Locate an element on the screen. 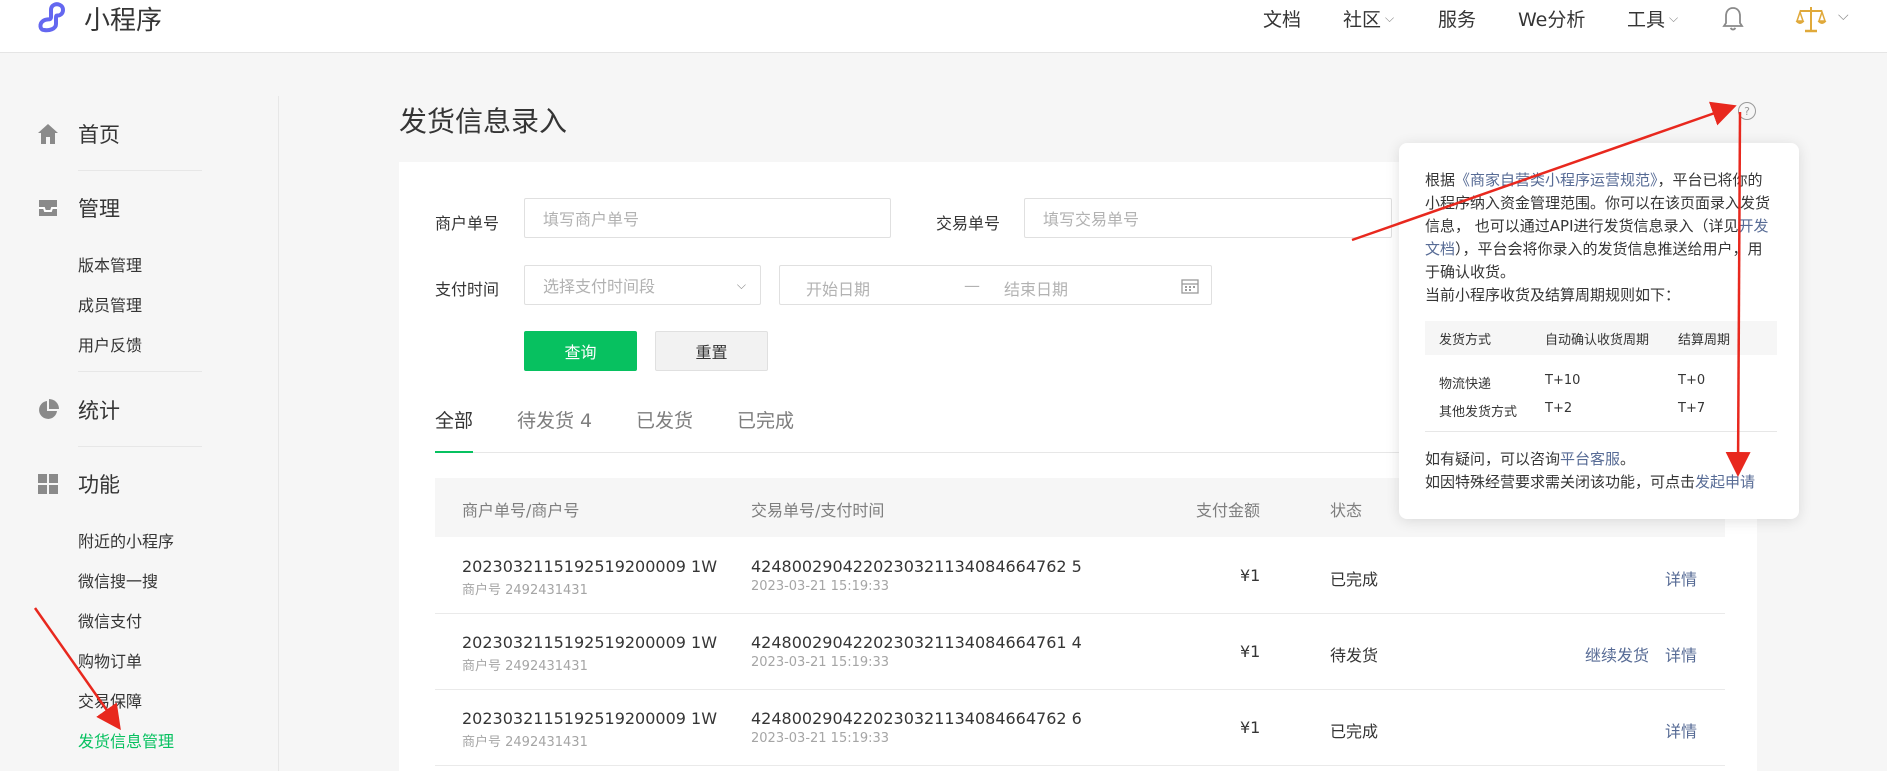  cycle-table-header: 发货方式 自动确认收货周期 结算周期 is located at coordinates (1601, 338).